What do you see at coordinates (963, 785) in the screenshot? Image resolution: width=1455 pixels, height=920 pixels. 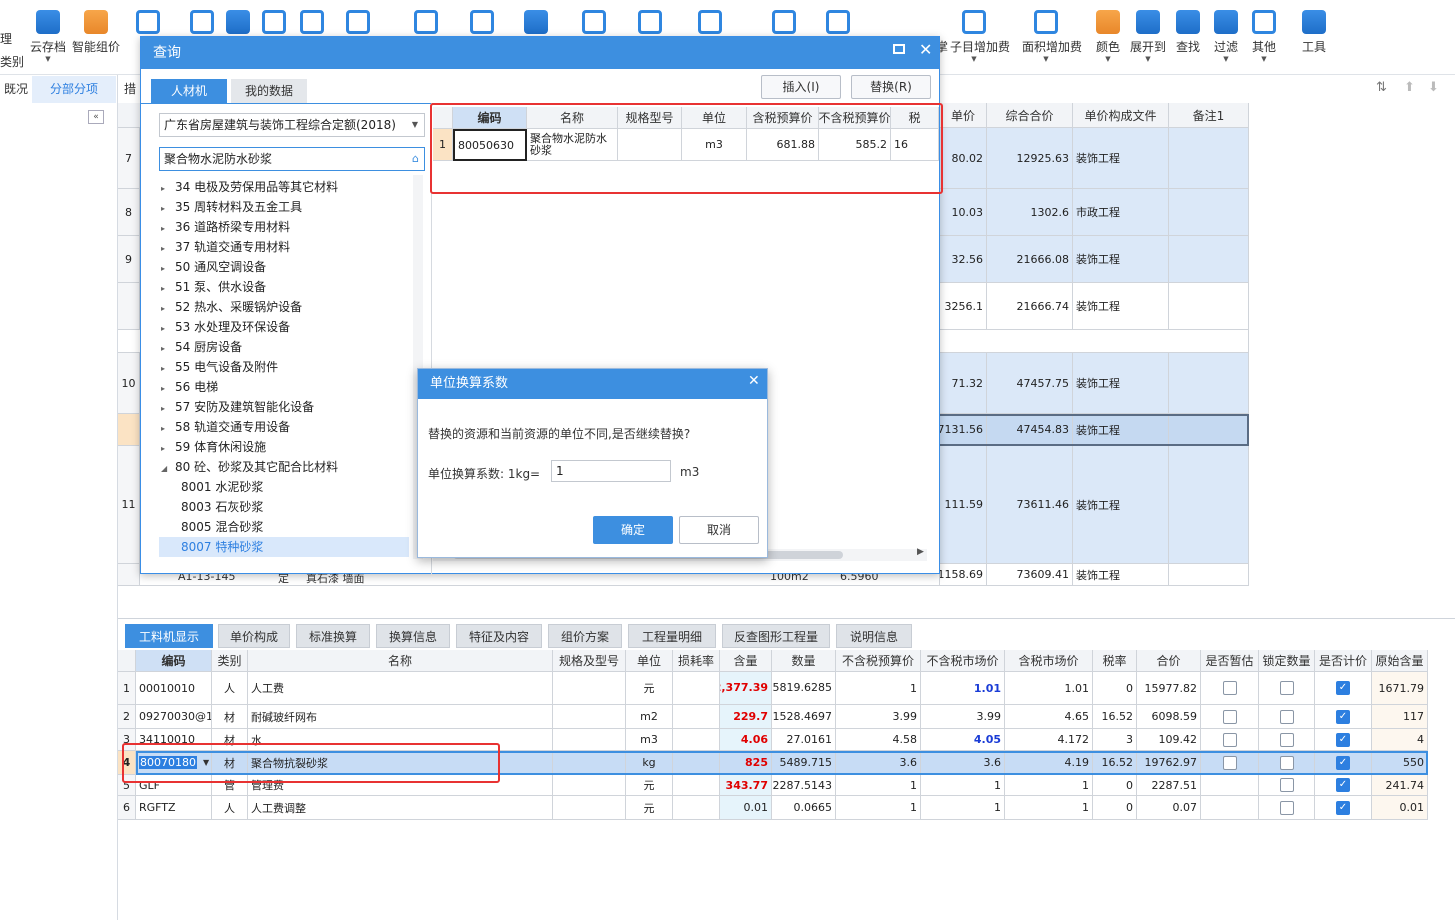 I see `material-cell-nm: 1` at bounding box center [963, 785].